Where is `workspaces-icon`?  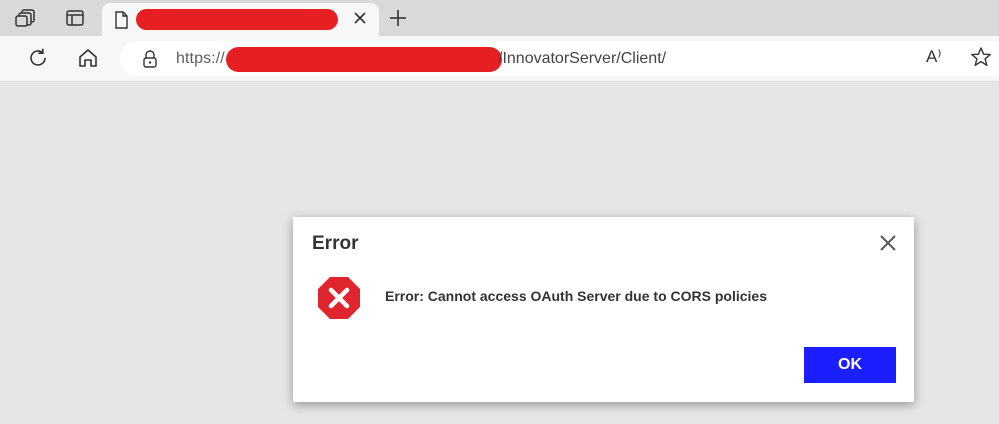
workspaces-icon is located at coordinates (26, 18).